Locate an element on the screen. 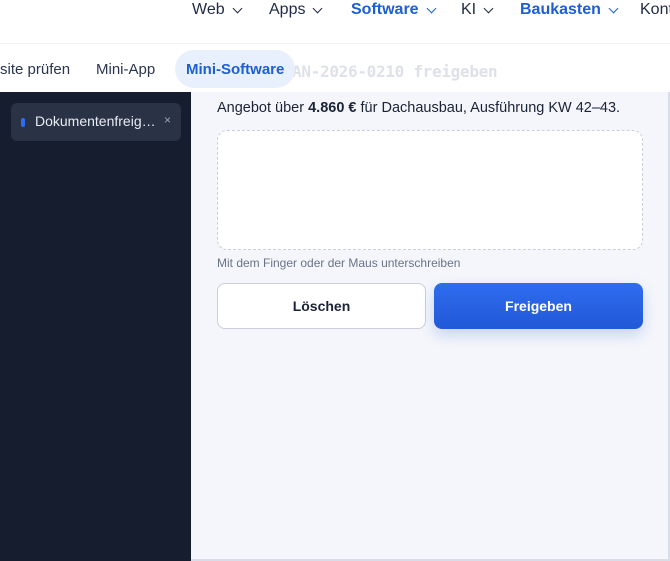  nav-item-label: KI is located at coordinates (469, 9).